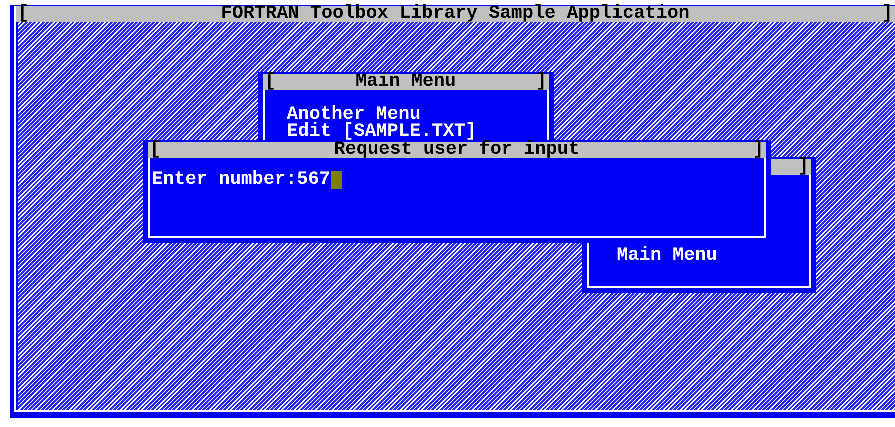 The image size is (895, 427). I want to click on window-title: Request user for input, so click(457, 150).